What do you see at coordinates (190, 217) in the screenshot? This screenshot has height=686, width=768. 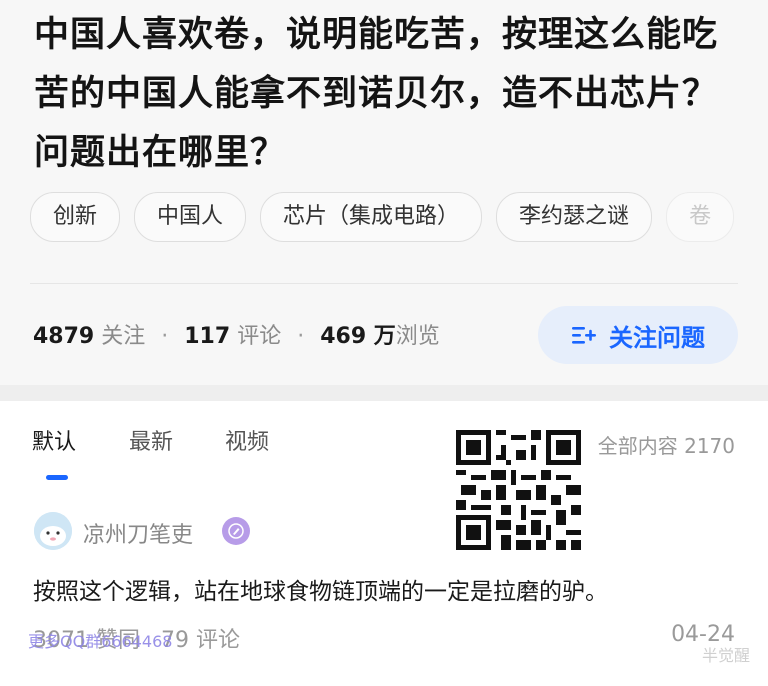 I see `topic-chip: 中国人` at bounding box center [190, 217].